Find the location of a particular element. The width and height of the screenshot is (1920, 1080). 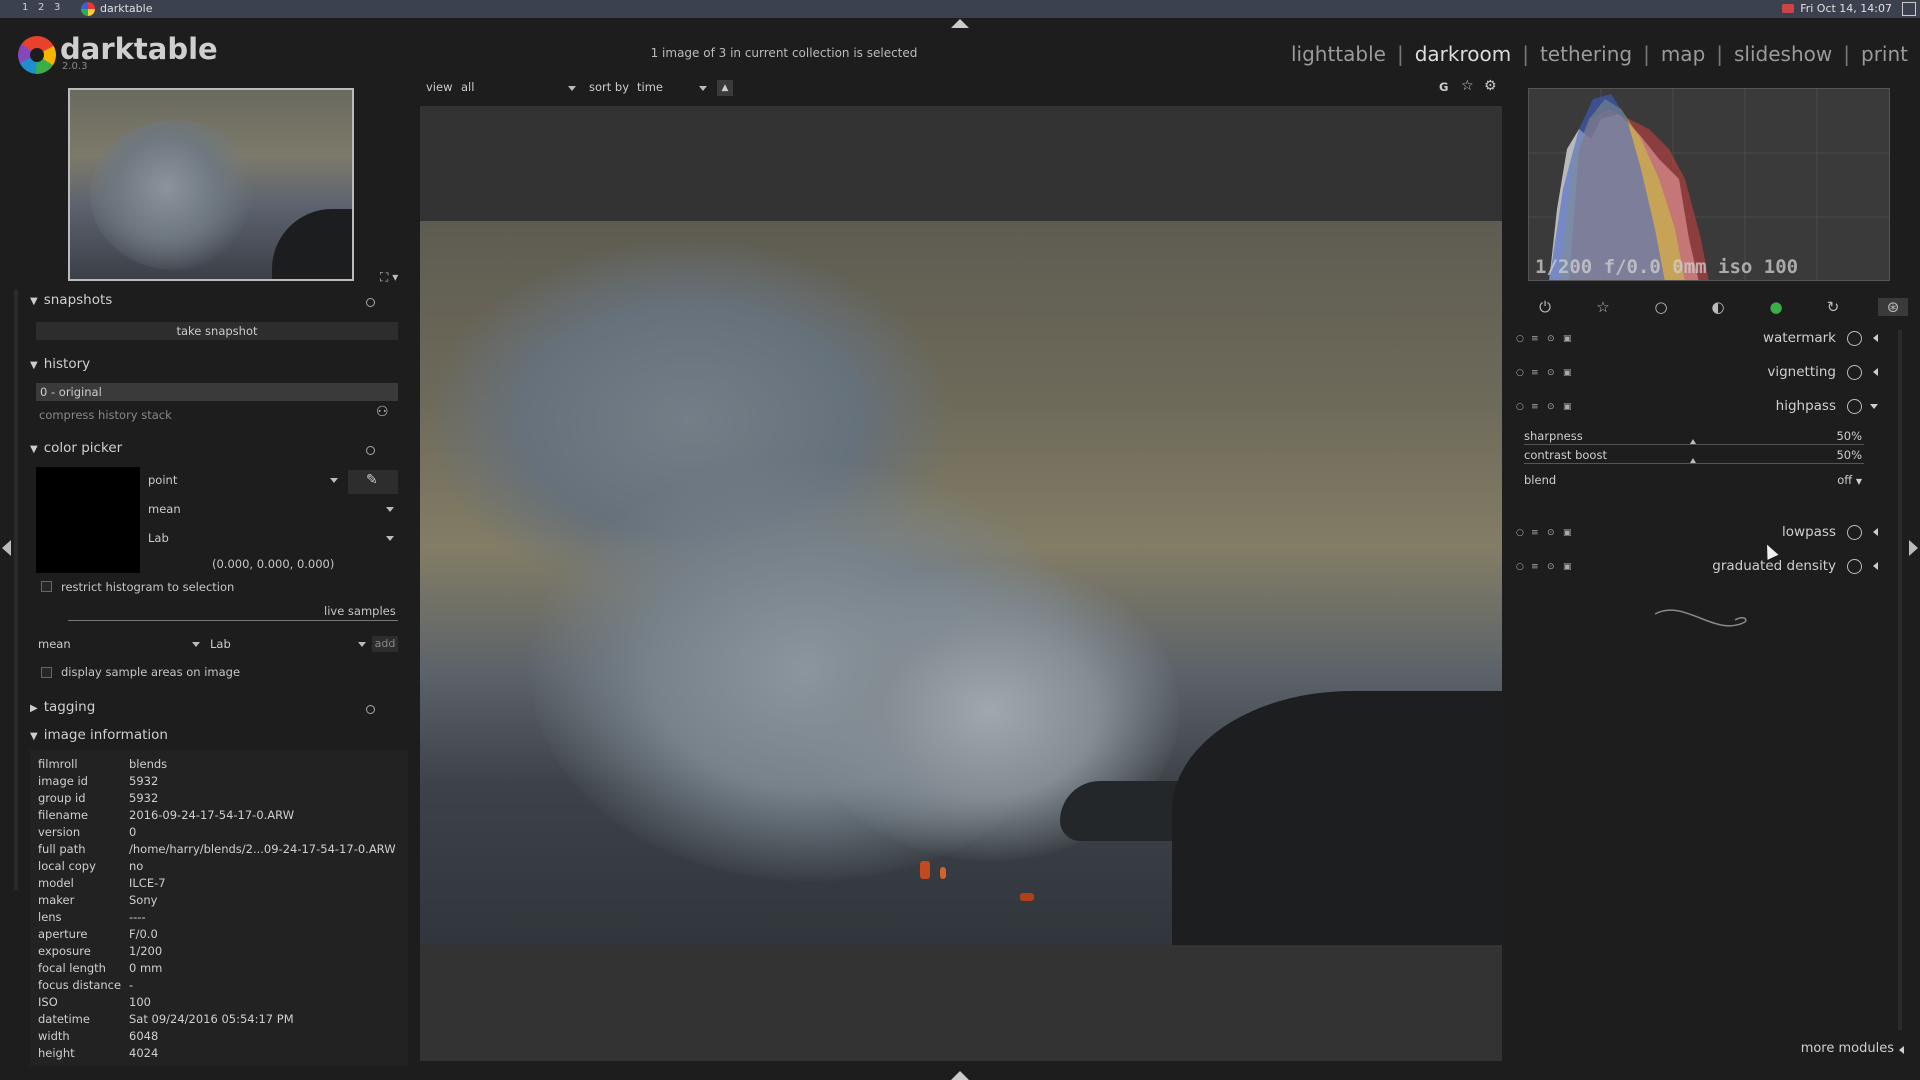

correct-group-icon: ↻ is located at coordinates (1833, 307).